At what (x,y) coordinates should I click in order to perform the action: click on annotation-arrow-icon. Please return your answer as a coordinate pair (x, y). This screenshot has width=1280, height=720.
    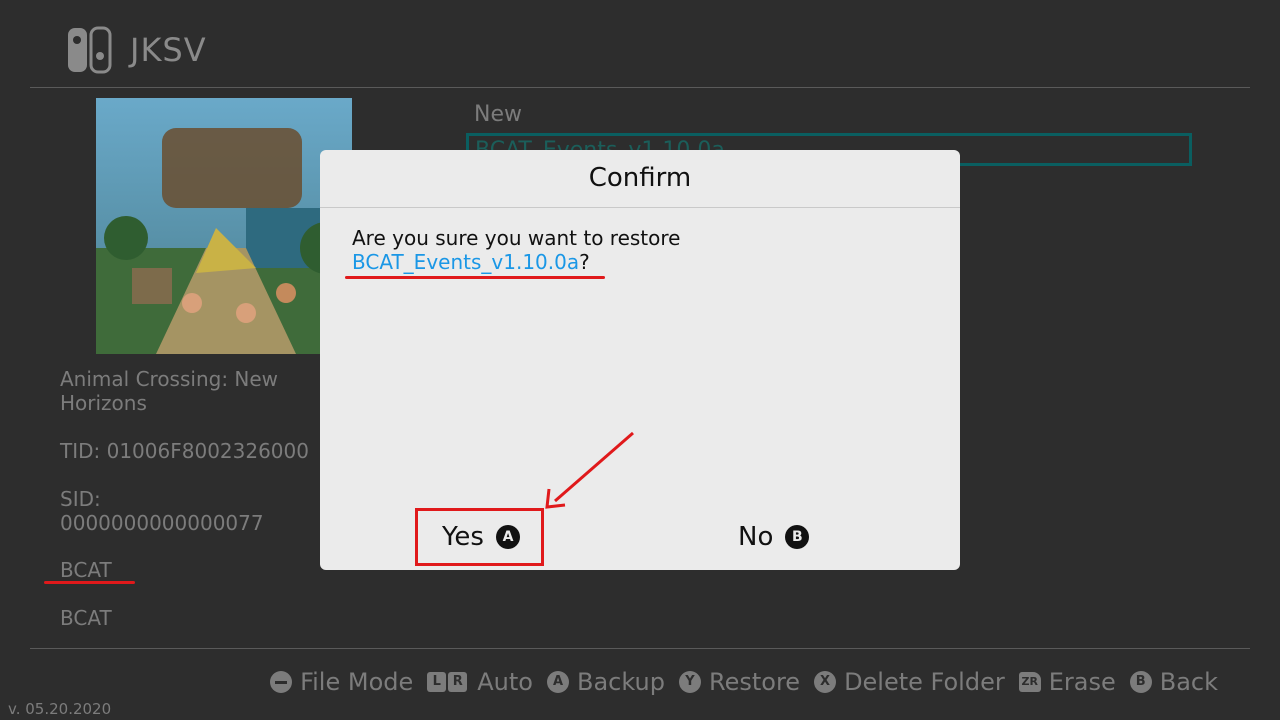
    Looking at the image, I should click on (589, 470).